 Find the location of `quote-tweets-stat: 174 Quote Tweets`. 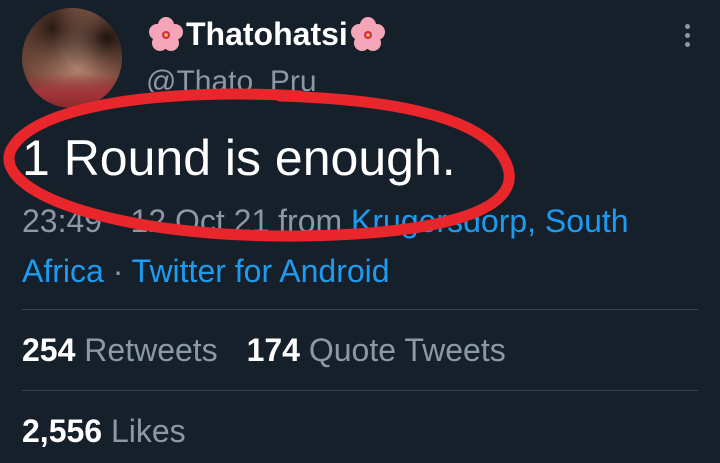

quote-tweets-stat: 174 Quote Tweets is located at coordinates (376, 350).